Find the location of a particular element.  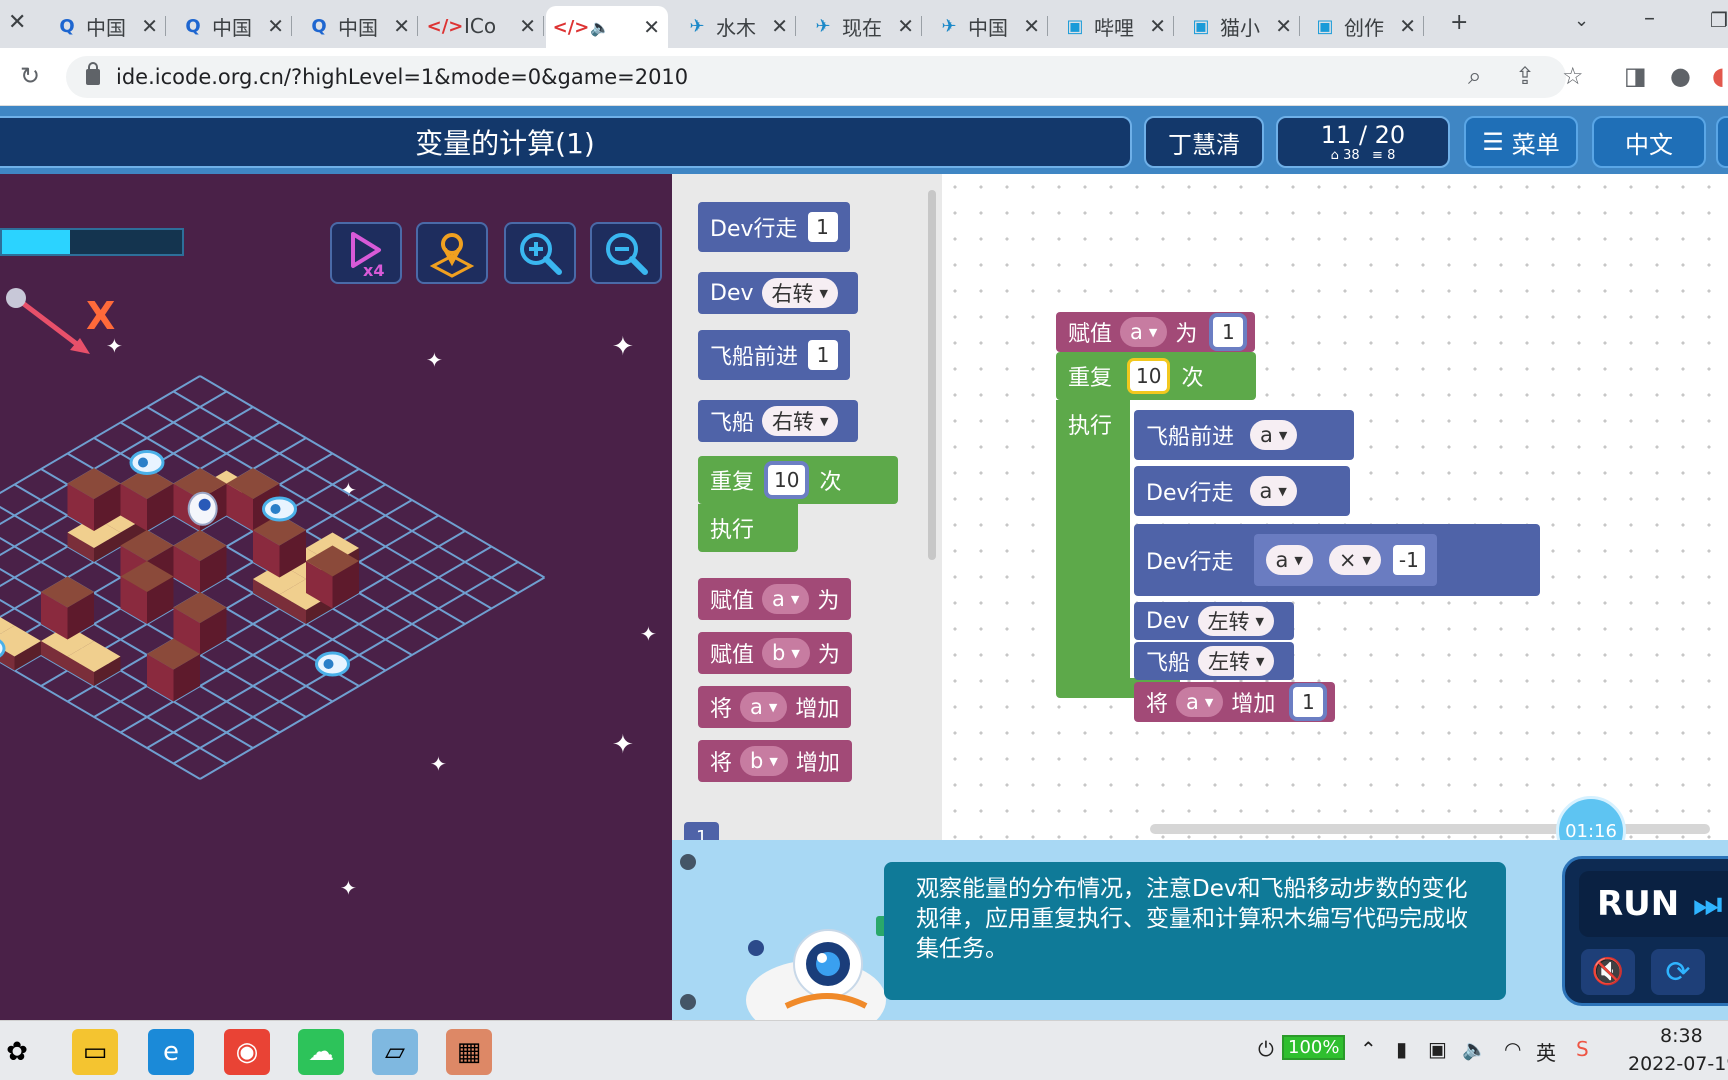

menu-button: ☰ 菜单 is located at coordinates (1521, 142).